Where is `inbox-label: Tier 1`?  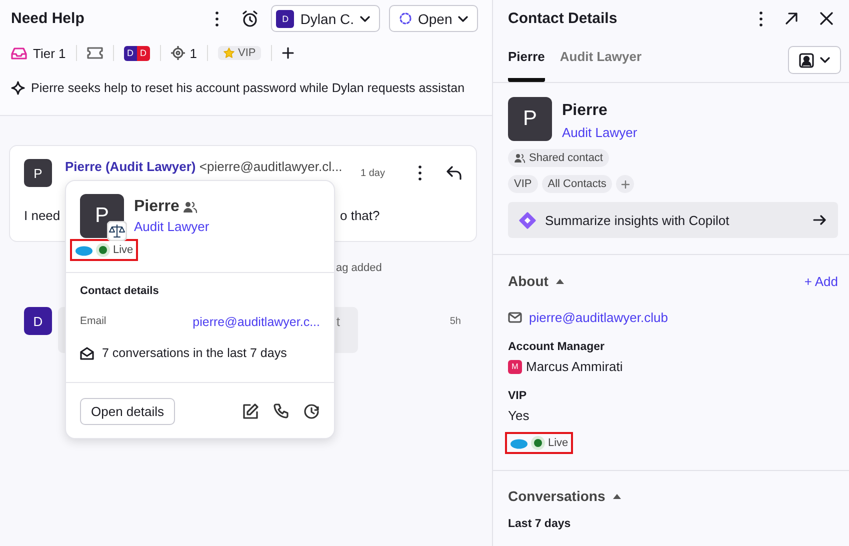
inbox-label: Tier 1 is located at coordinates (49, 53).